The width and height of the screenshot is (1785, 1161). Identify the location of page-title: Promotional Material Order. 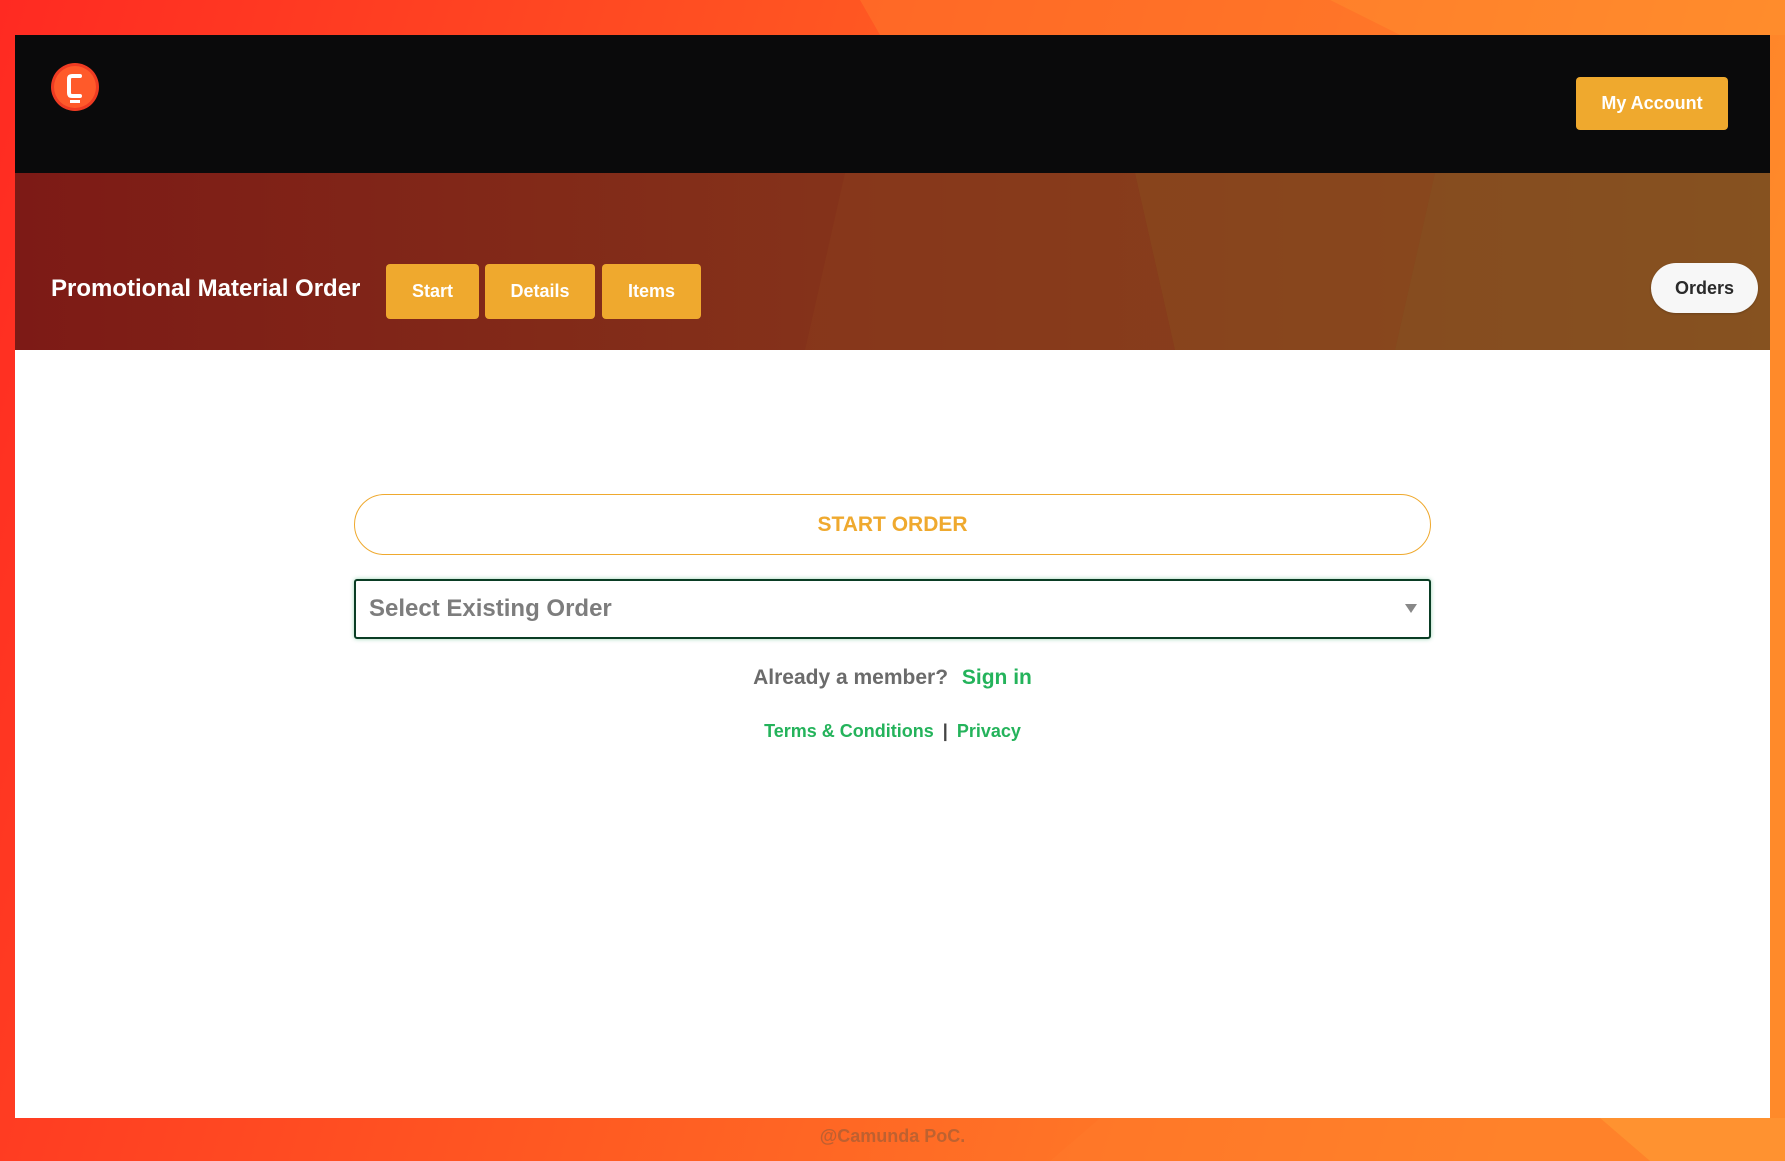
(206, 288).